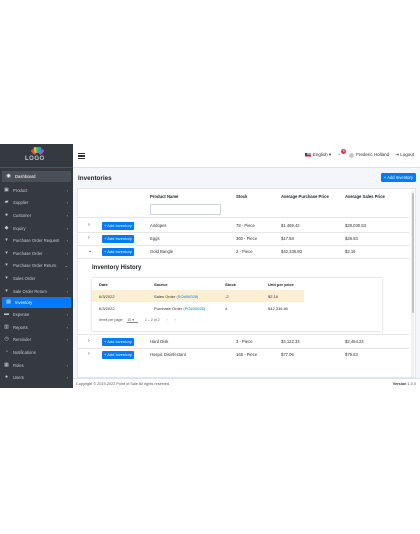 The image size is (420, 534). I want to click on history-cell-price: $42,336.80, so click(278, 308).